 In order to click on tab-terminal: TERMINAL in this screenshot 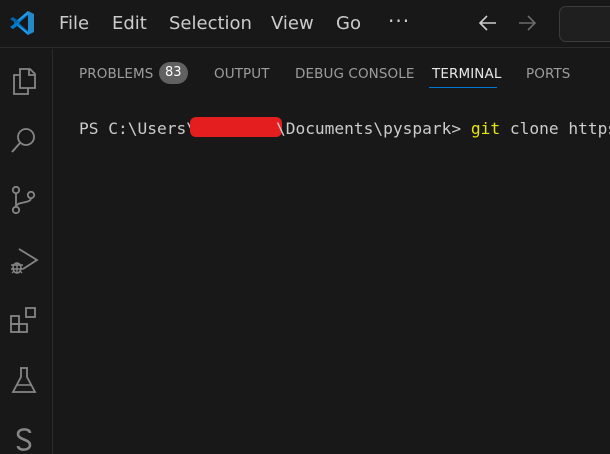, I will do `click(466, 74)`.